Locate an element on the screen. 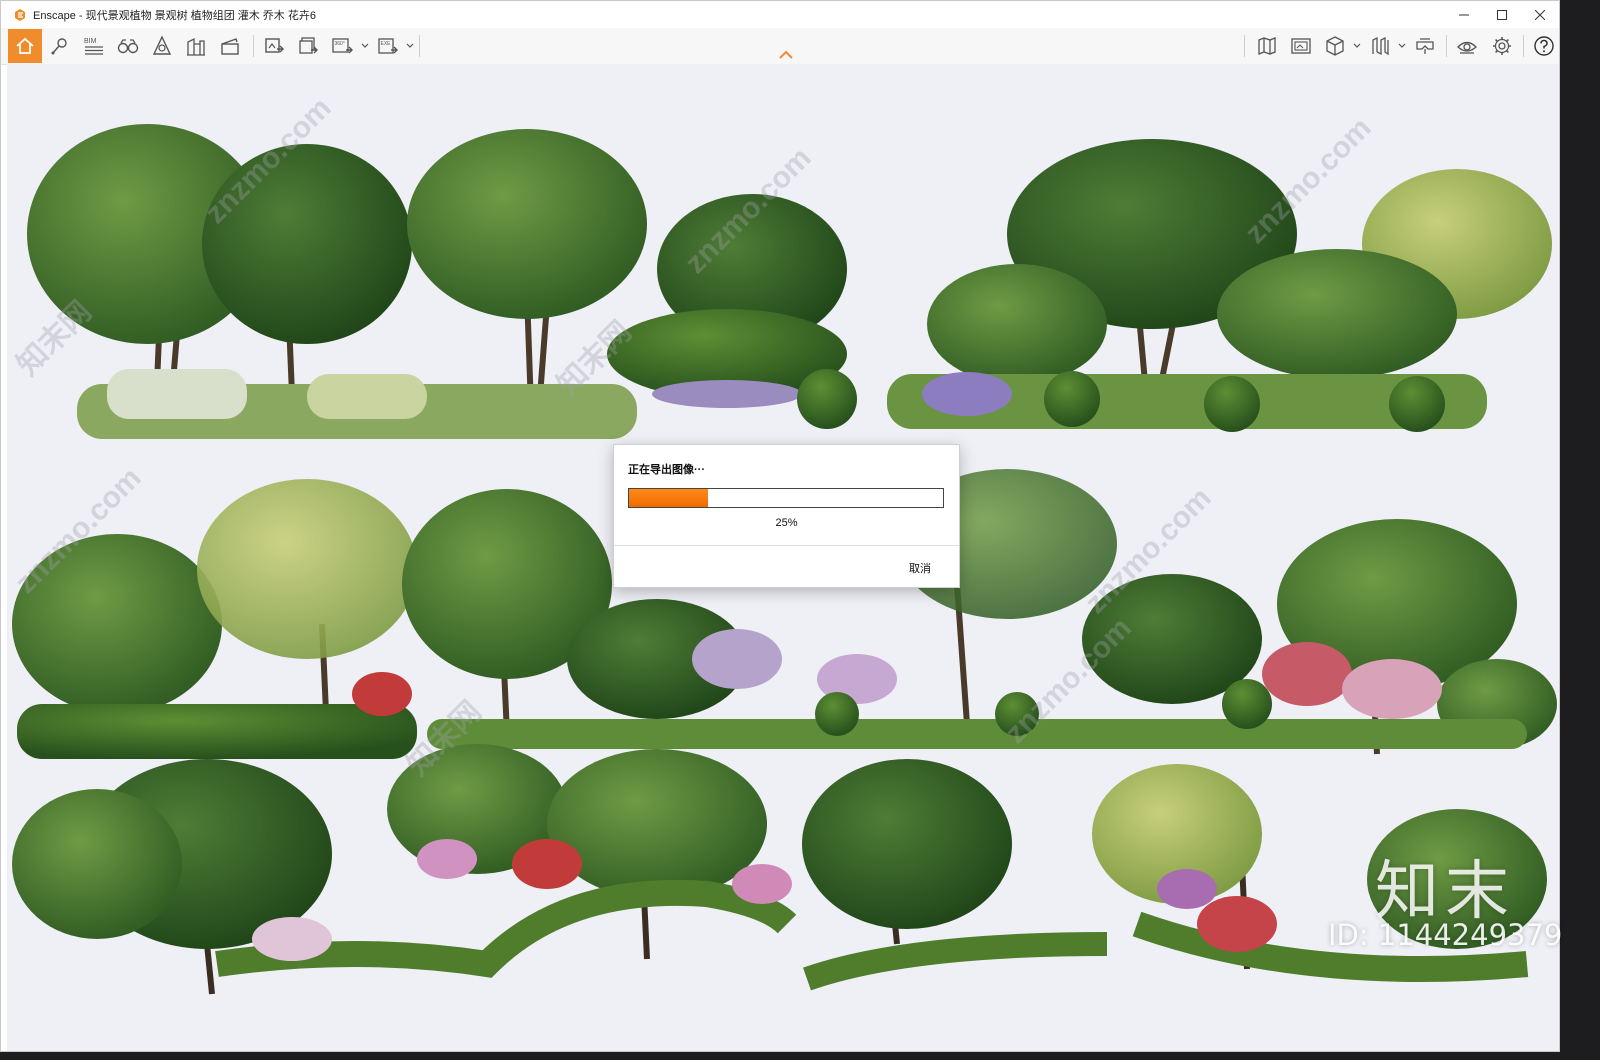  minimize-icon is located at coordinates (1464, 14).